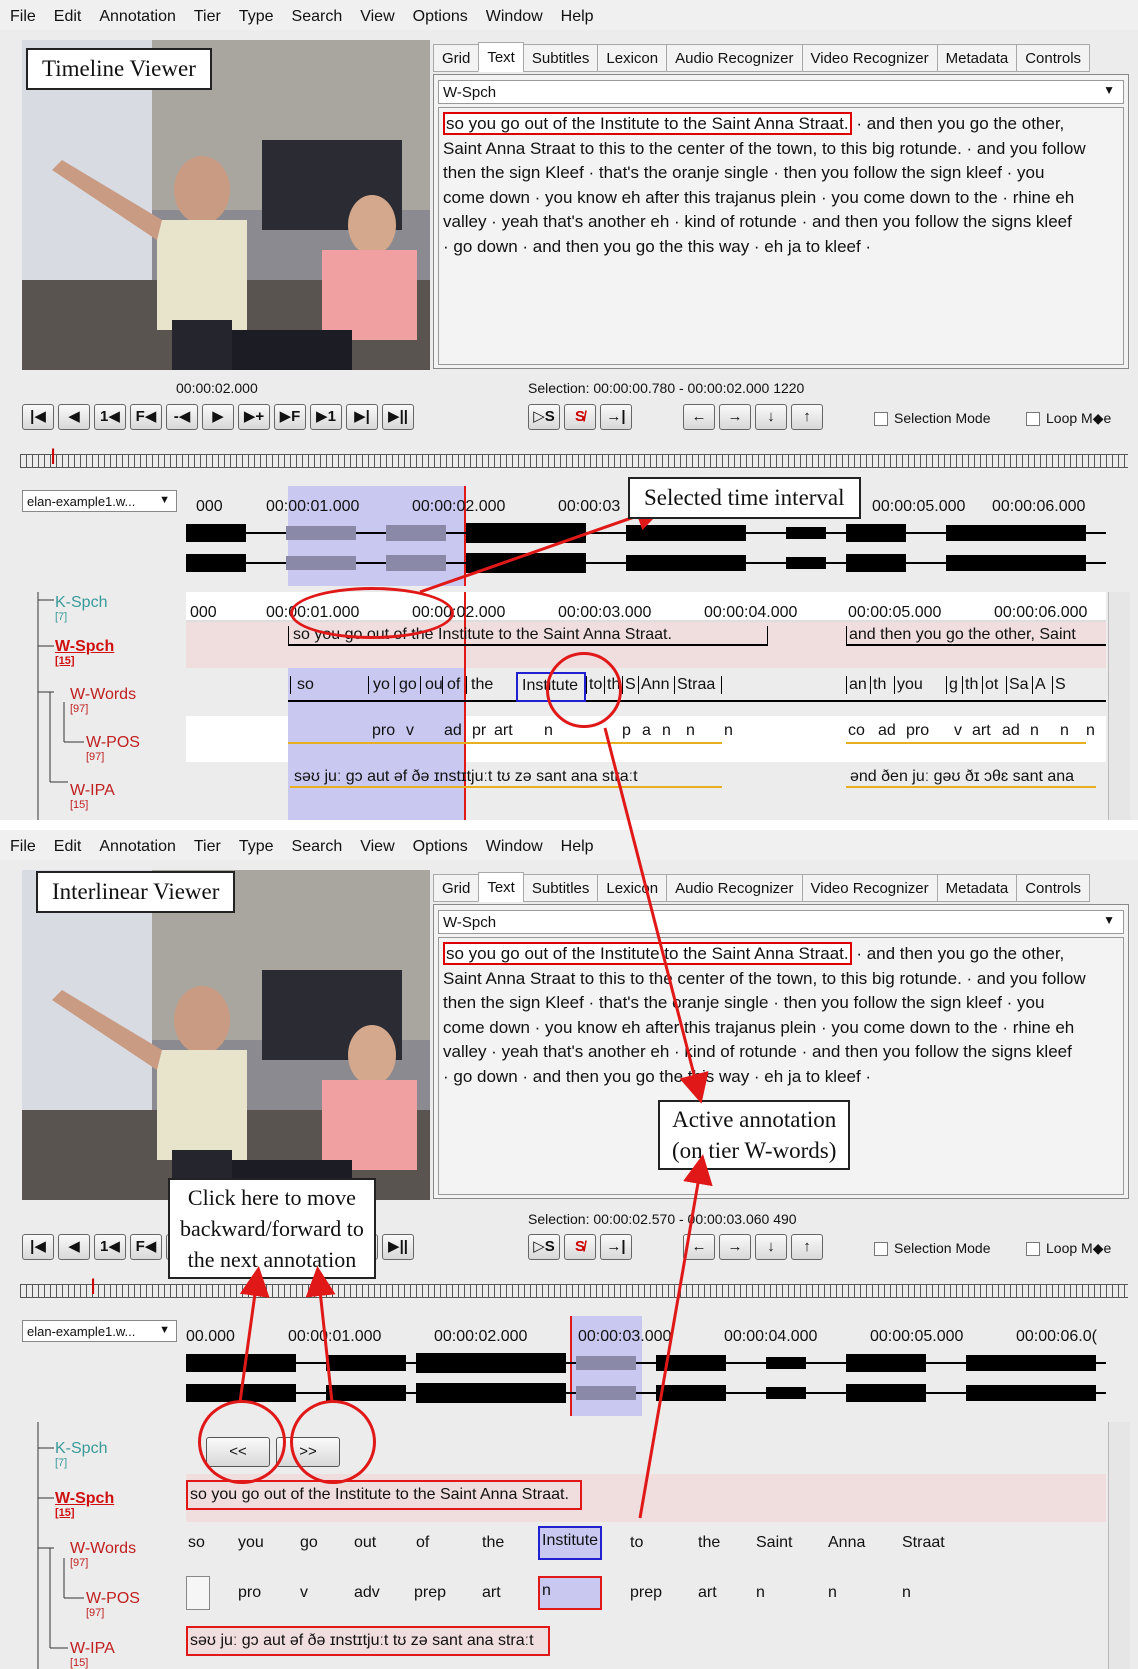  I want to click on play-selection-button: ▷S, so click(544, 417).